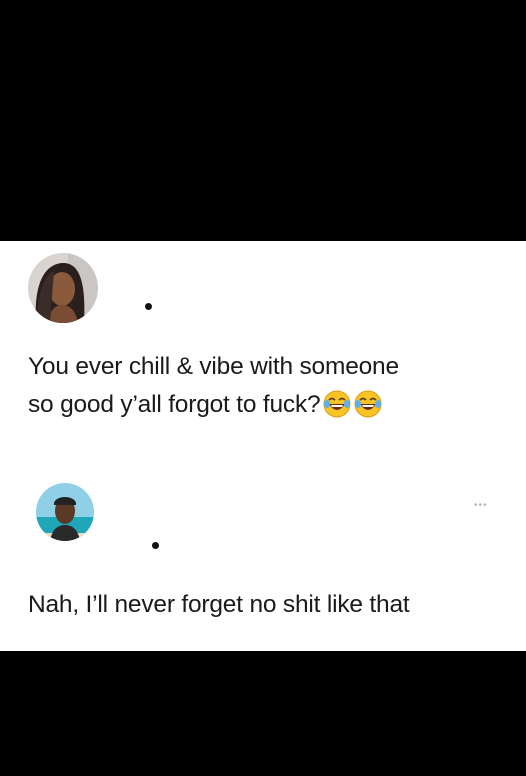 The height and width of the screenshot is (776, 526). I want to click on post-text-line-1: You ever chill & vibe with someone, so click(213, 366).